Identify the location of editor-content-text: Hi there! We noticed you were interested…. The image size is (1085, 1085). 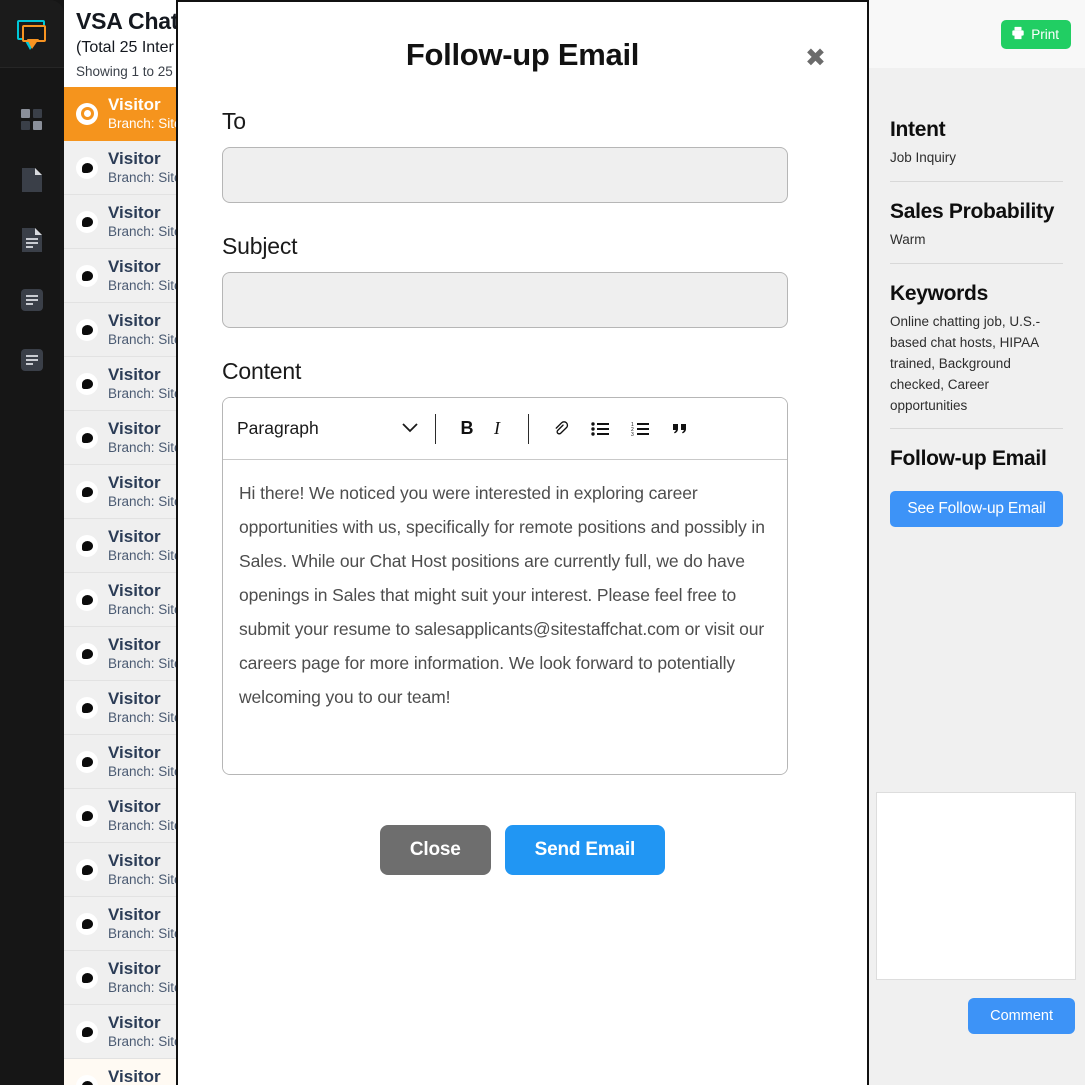
(502, 595).